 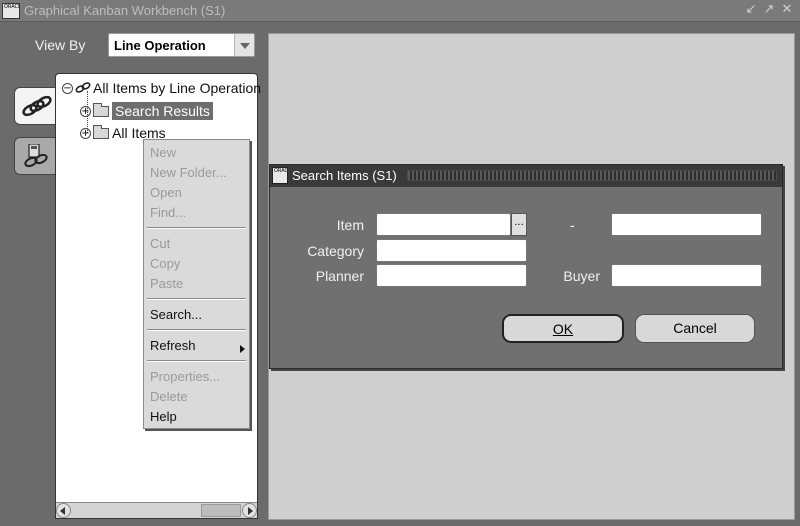 What do you see at coordinates (244, 45) in the screenshot?
I see `chevron-down-icon` at bounding box center [244, 45].